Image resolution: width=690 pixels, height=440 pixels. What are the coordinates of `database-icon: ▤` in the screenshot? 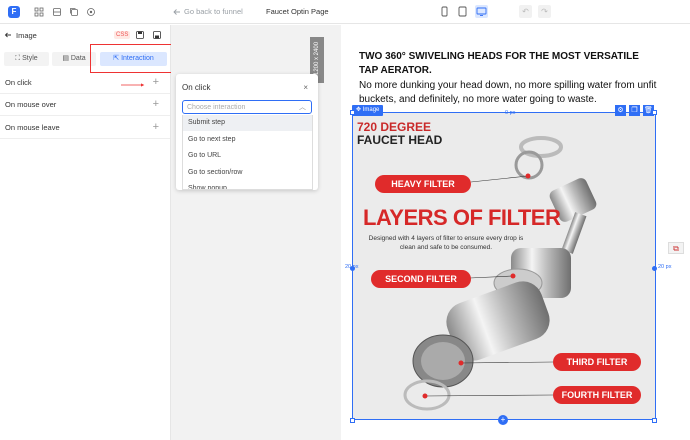 It's located at (66, 58).